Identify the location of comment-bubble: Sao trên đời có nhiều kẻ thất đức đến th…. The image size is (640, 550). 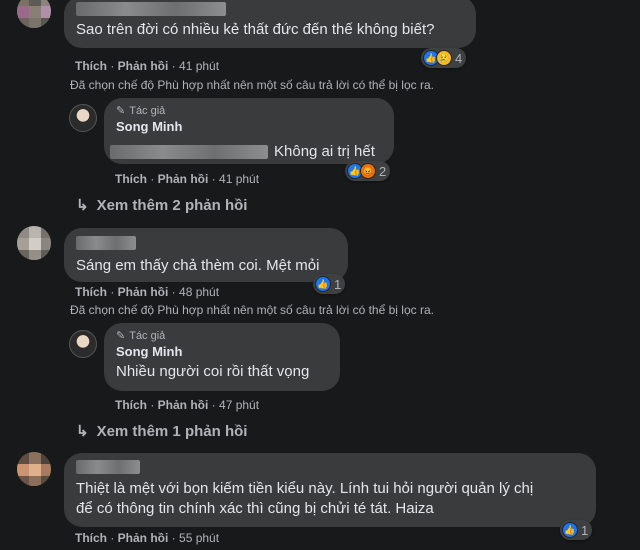
(270, 24).